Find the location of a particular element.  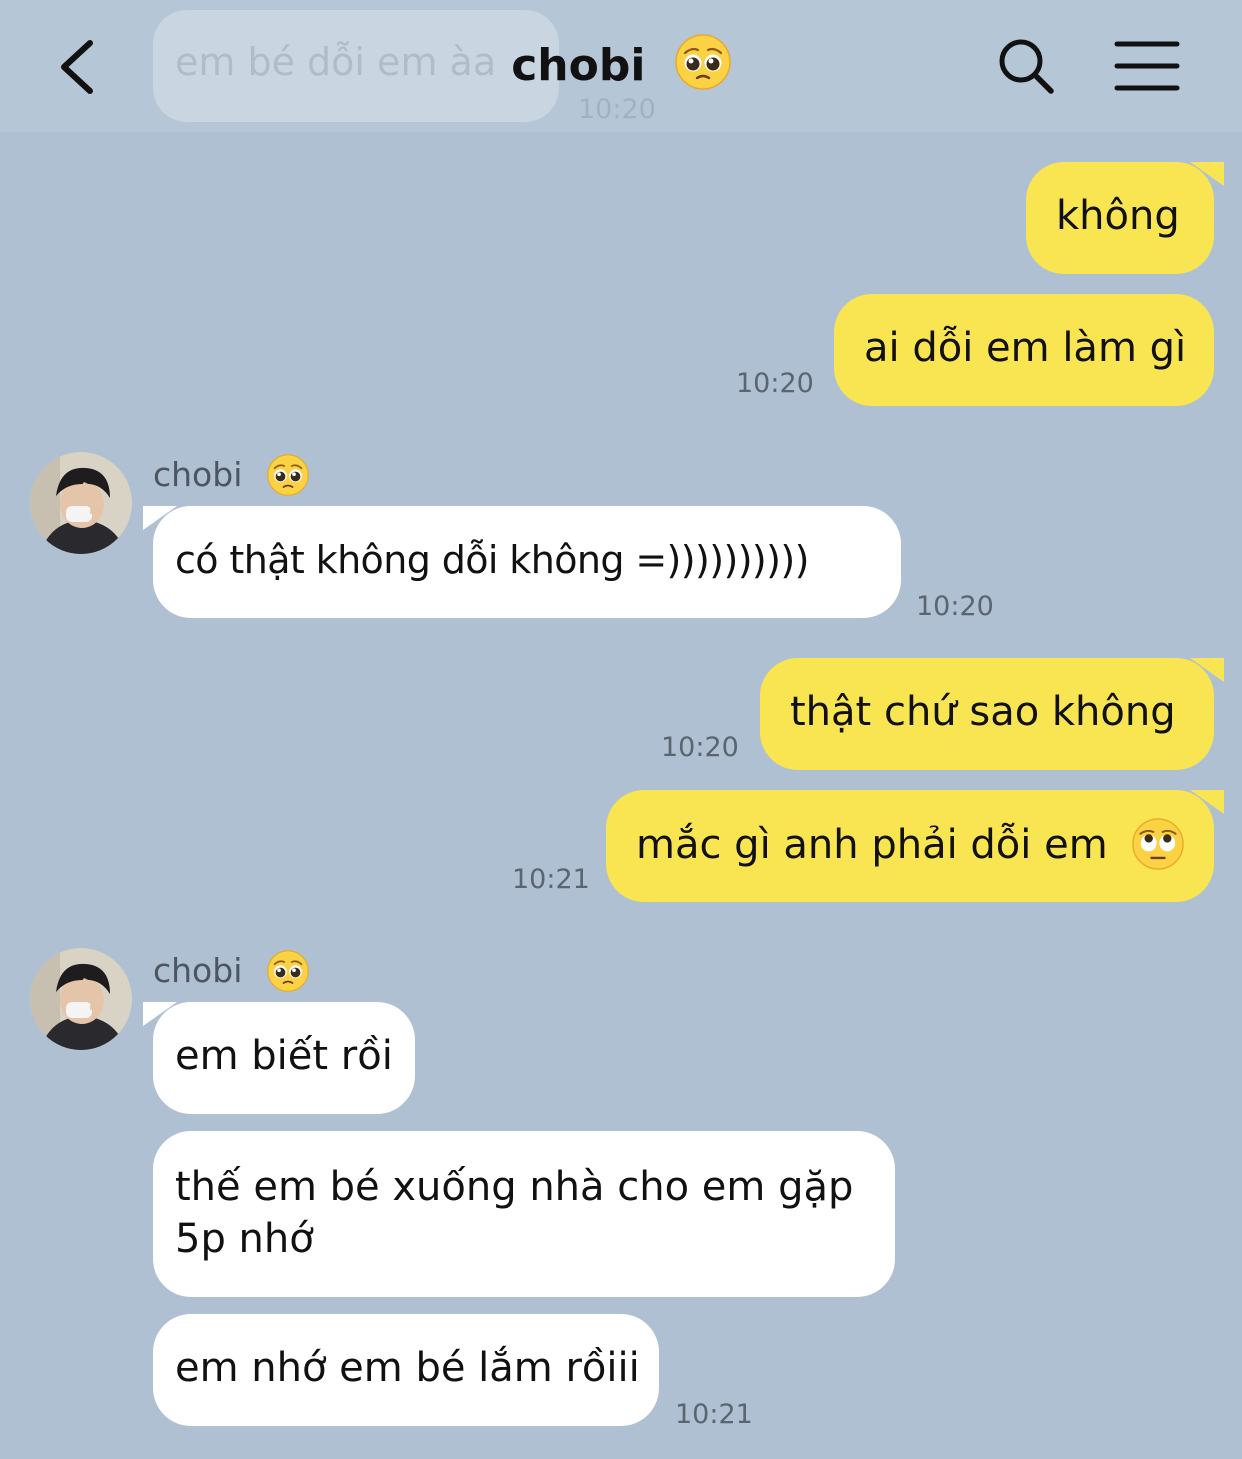

message-text: ai dỗi em làm gì is located at coordinates (1025, 348).